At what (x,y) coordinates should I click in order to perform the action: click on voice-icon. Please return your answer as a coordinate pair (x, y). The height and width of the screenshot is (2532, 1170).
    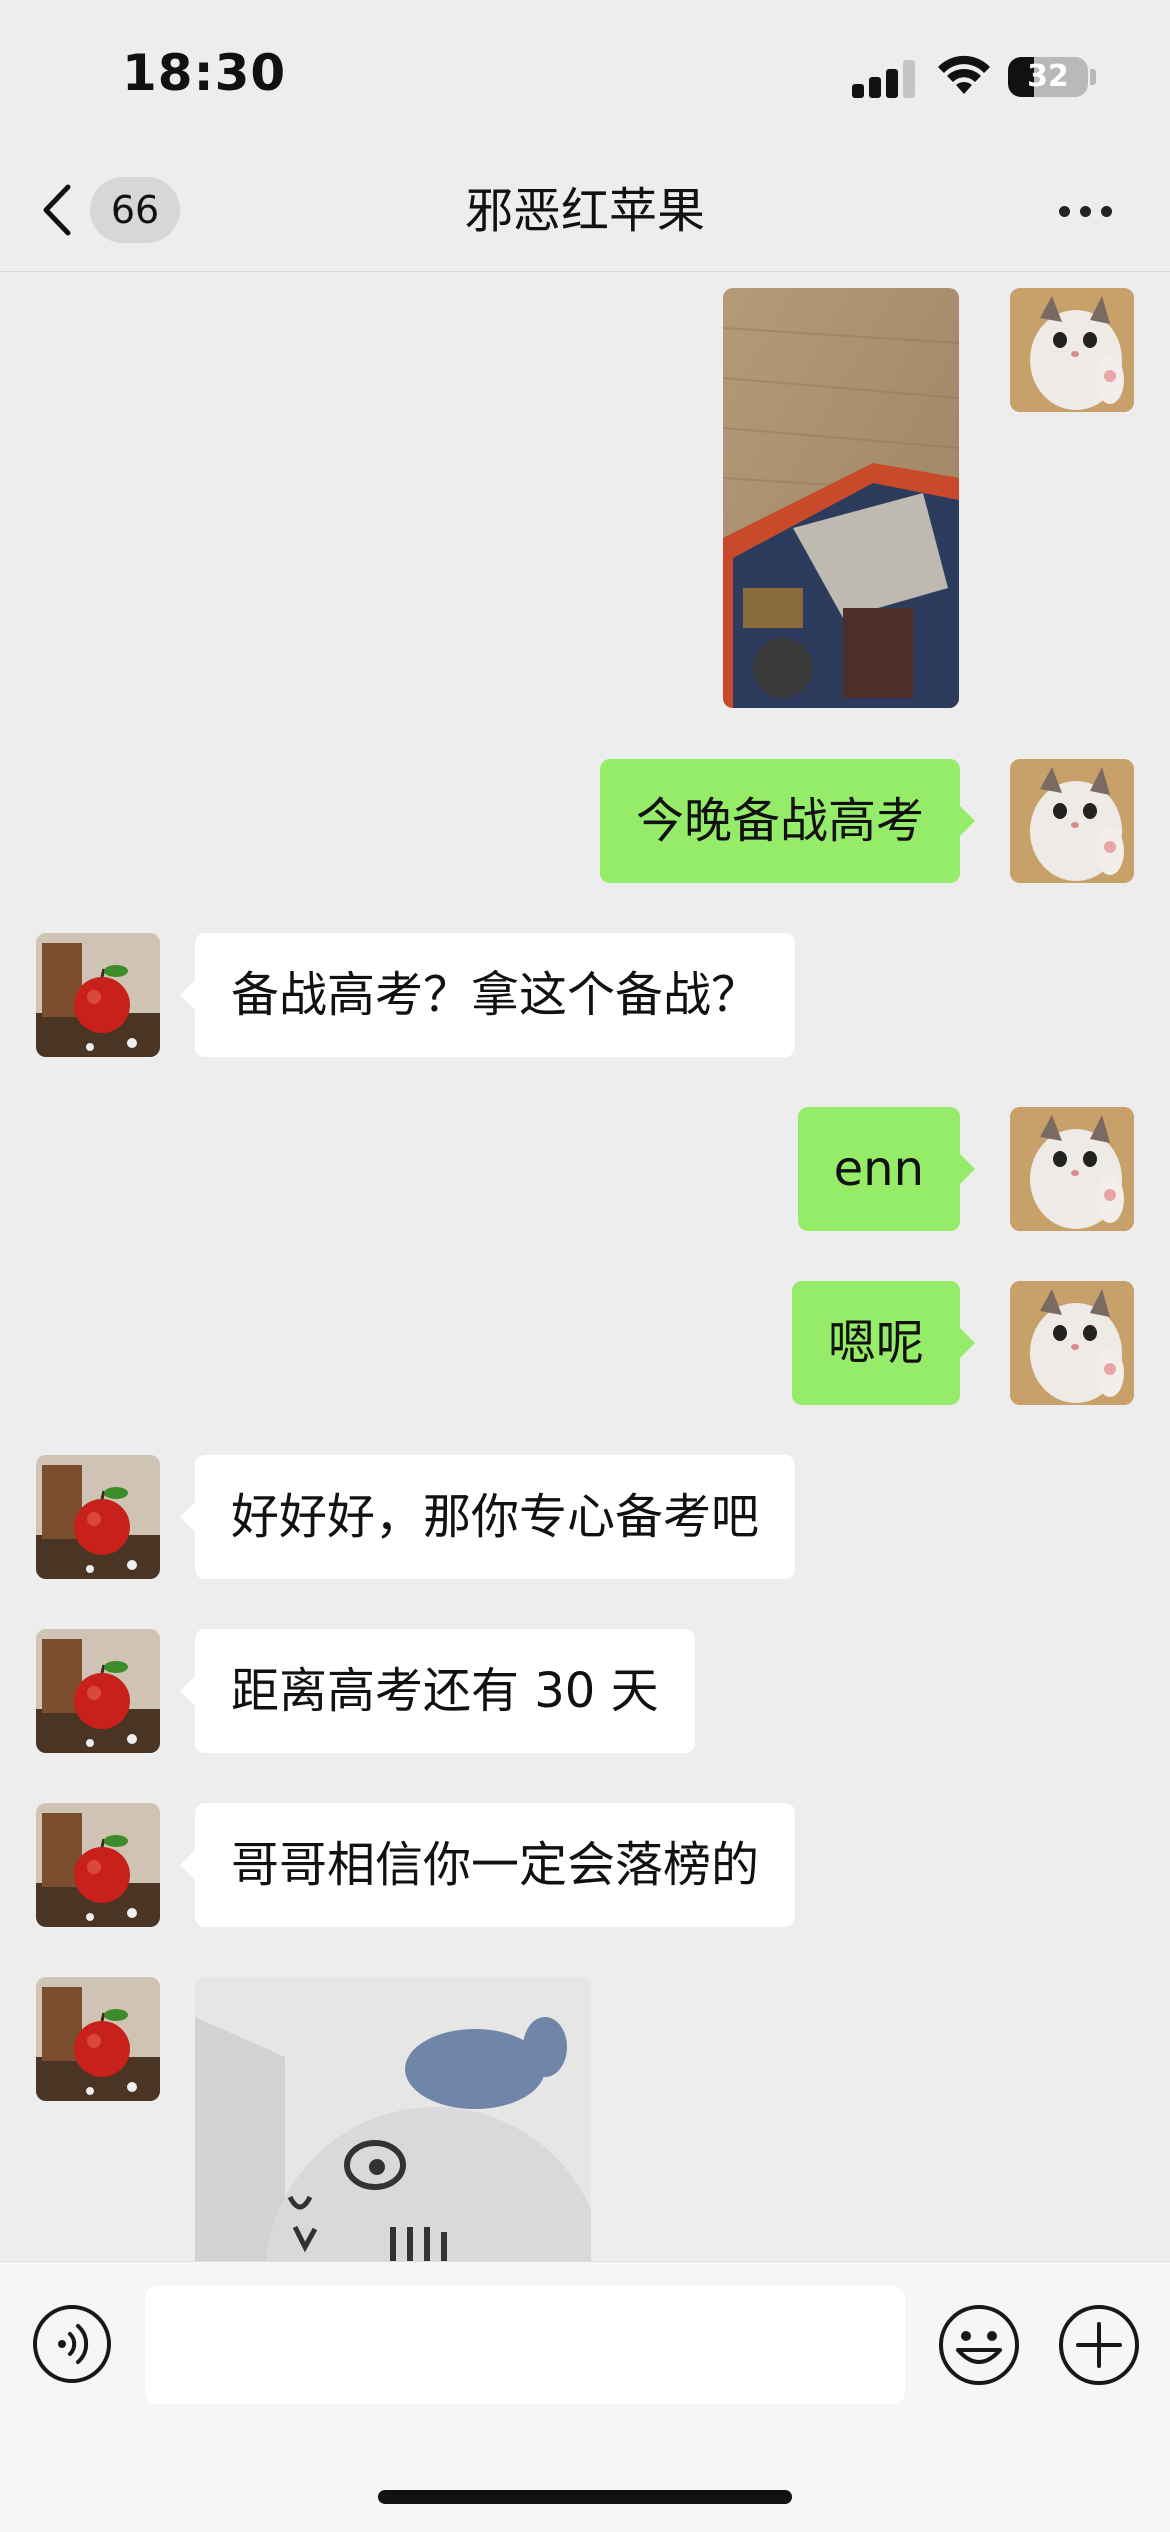
    Looking at the image, I should click on (72, 2344).